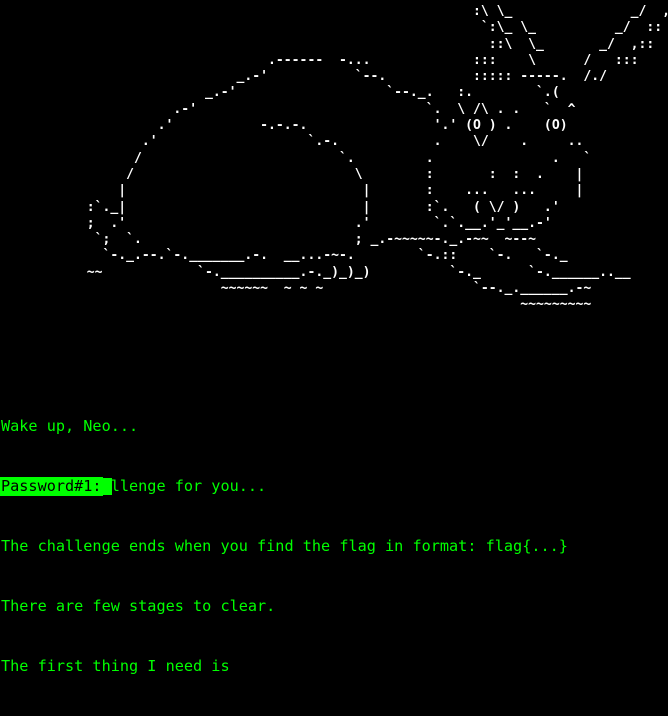 This screenshot has height=716, width=668. What do you see at coordinates (138, 606) in the screenshot?
I see `output-line-stages: There are few stages to clear.` at bounding box center [138, 606].